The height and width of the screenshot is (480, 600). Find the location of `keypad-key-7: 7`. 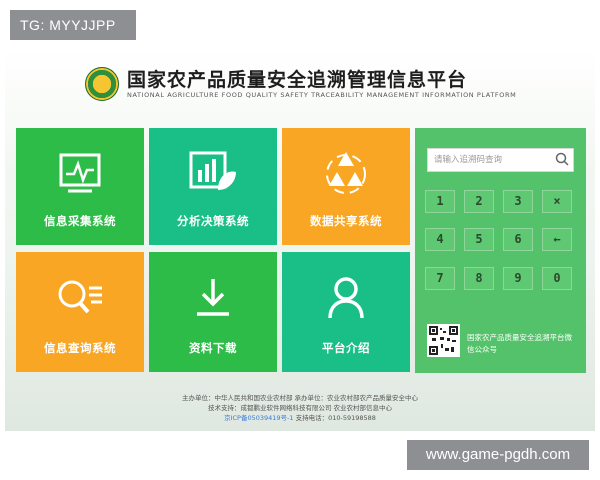

keypad-key-7: 7 is located at coordinates (440, 278).